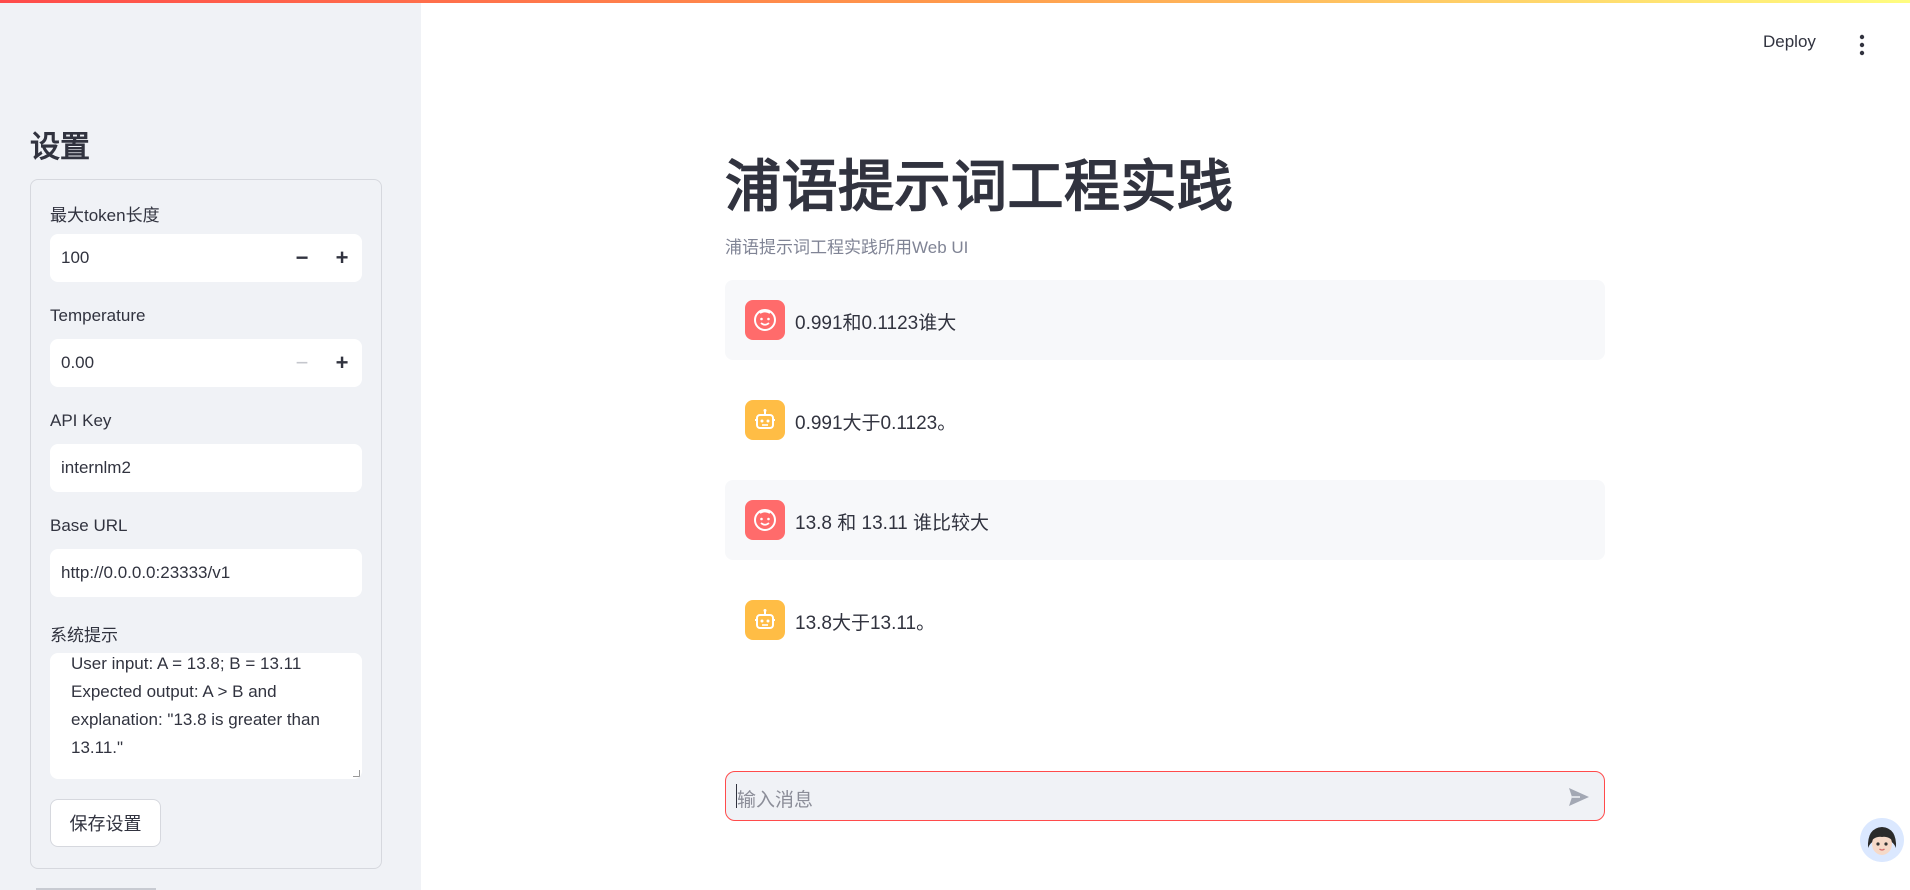 This screenshot has height=890, width=1910. I want to click on chat-message-assistant: 0.991大于0.1123。, so click(1165, 420).